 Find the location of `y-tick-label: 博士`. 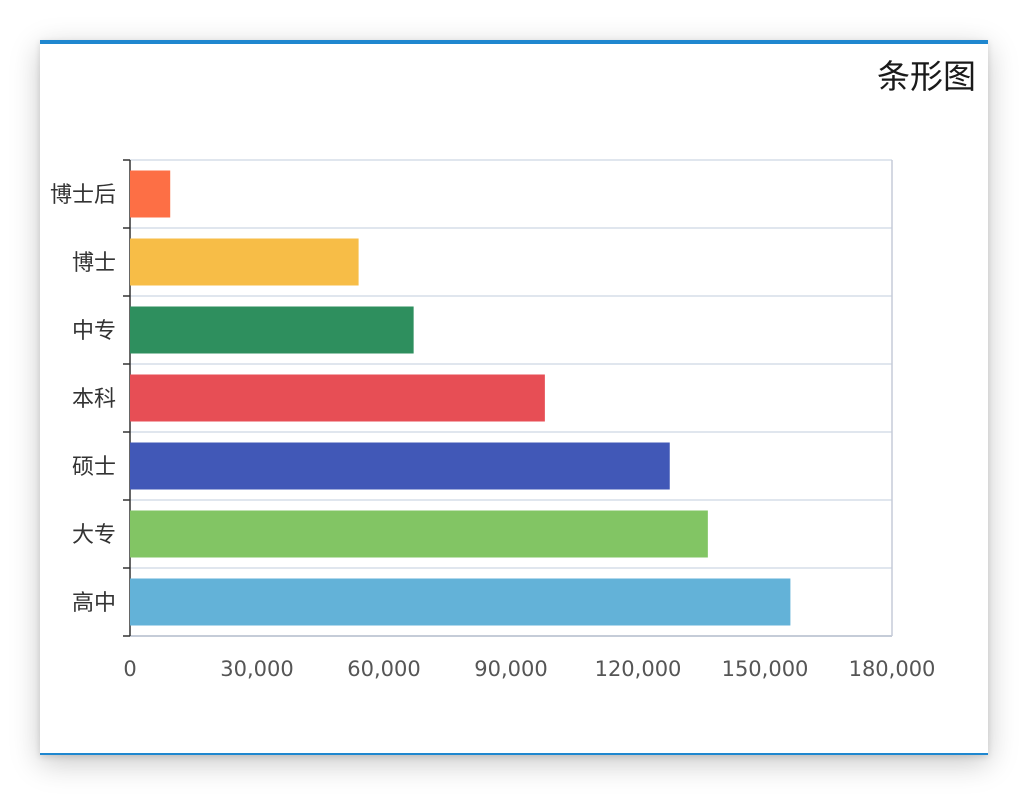

y-tick-label: 博士 is located at coordinates (94, 263).